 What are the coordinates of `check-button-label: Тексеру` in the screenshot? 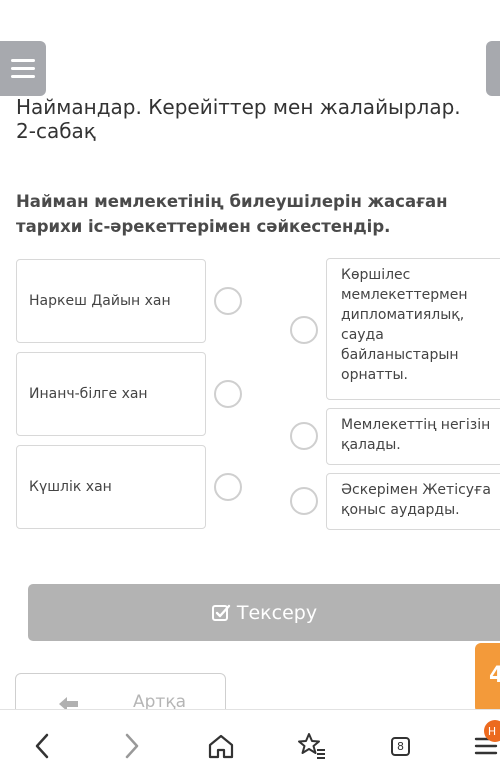 It's located at (277, 612).